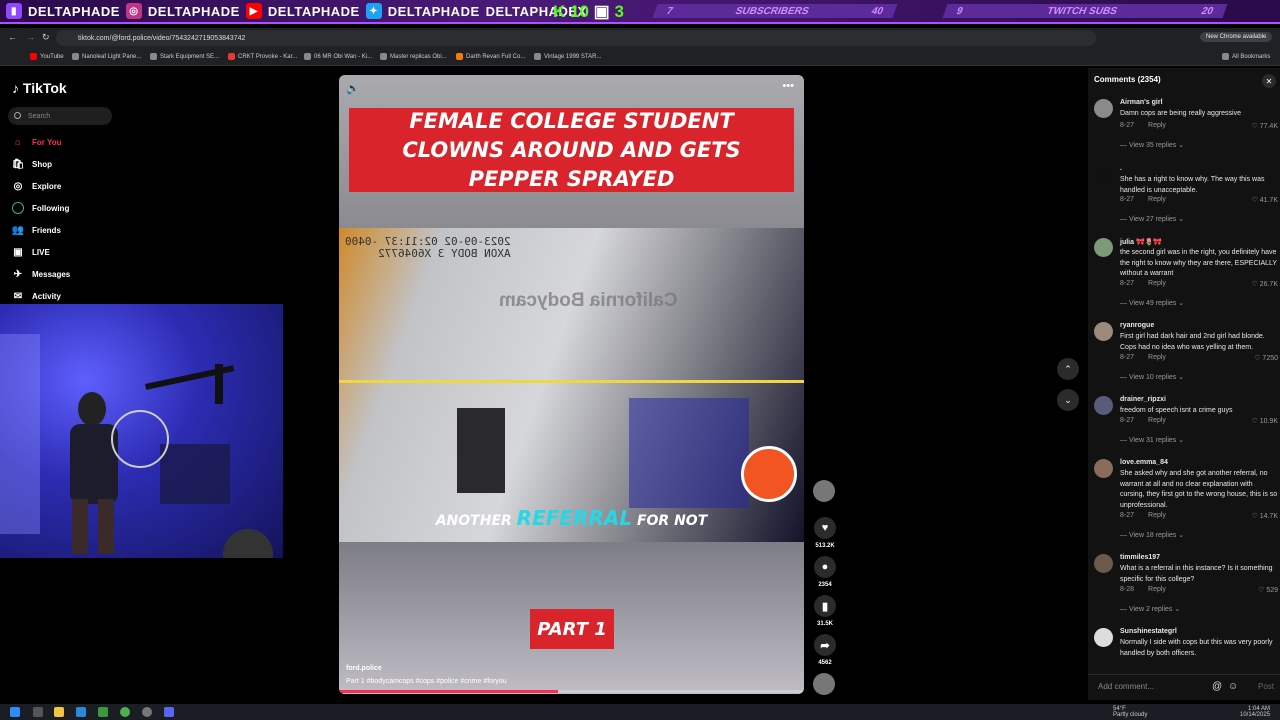 The width and height of the screenshot is (1280, 720). What do you see at coordinates (1269, 81) in the screenshot?
I see `close-icon: ✕` at bounding box center [1269, 81].